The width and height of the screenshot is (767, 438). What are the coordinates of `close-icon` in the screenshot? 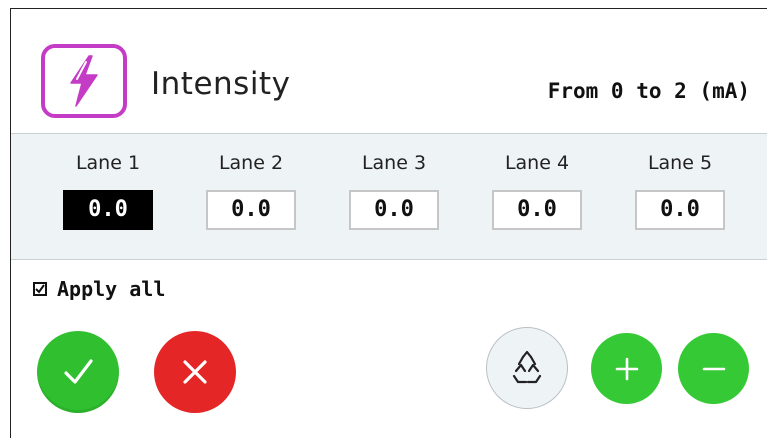 It's located at (195, 372).